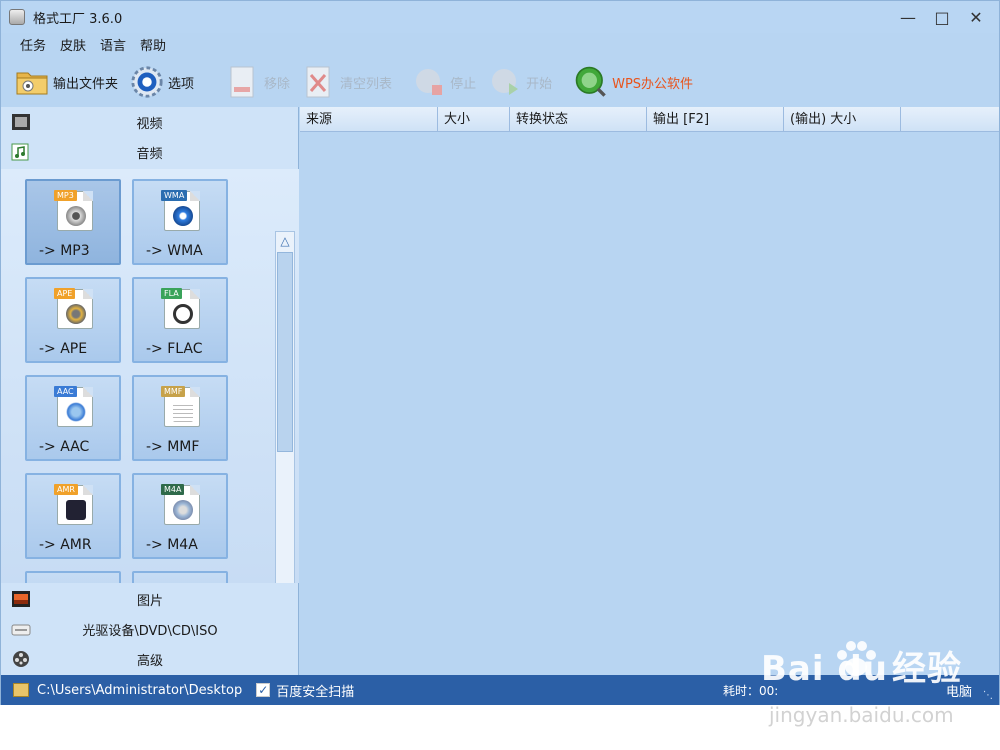 The height and width of the screenshot is (750, 1000). I want to click on window-controls: — □ ✕, so click(942, 17).